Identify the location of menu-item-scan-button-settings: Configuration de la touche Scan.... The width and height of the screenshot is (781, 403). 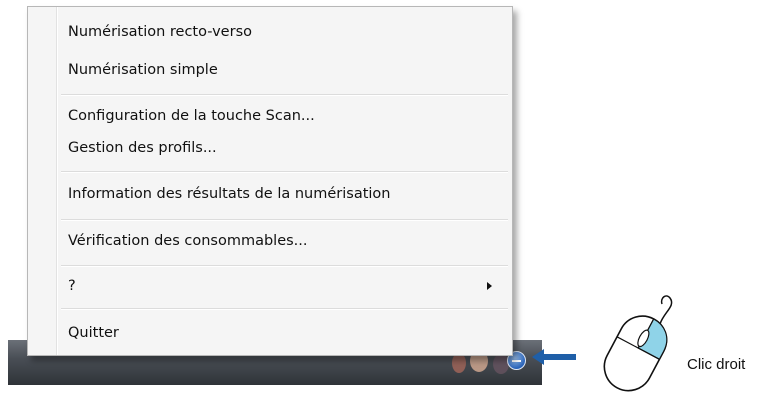
(286, 116).